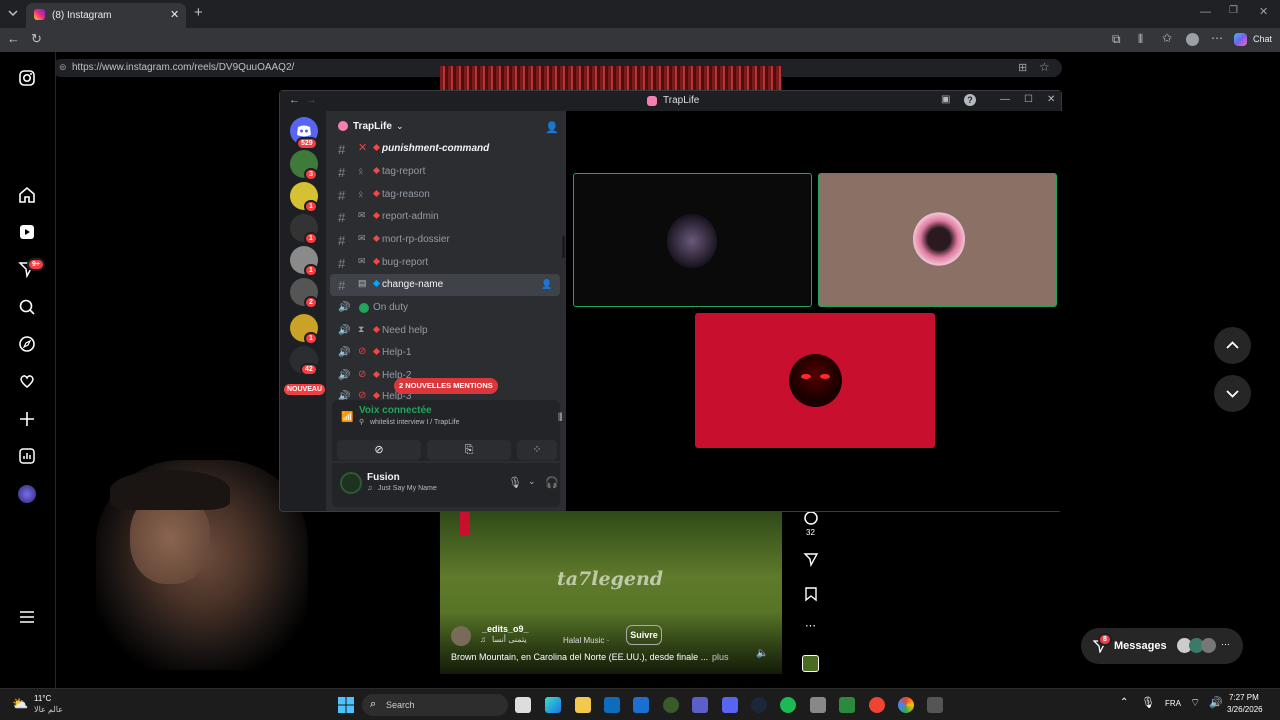 Image resolution: width=1280 pixels, height=720 pixels. What do you see at coordinates (788, 705) in the screenshot?
I see `spotify-icon` at bounding box center [788, 705].